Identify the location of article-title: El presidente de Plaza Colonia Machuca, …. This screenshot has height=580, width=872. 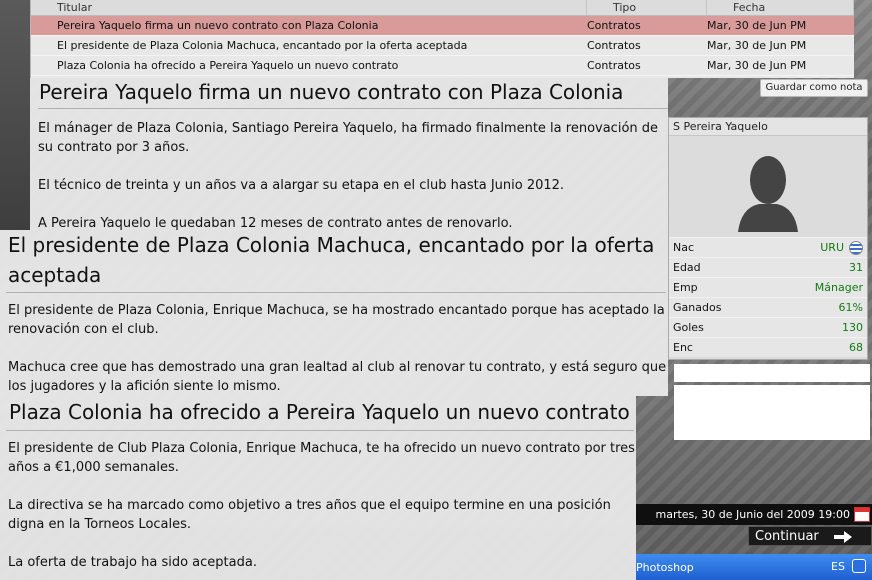
(331, 260).